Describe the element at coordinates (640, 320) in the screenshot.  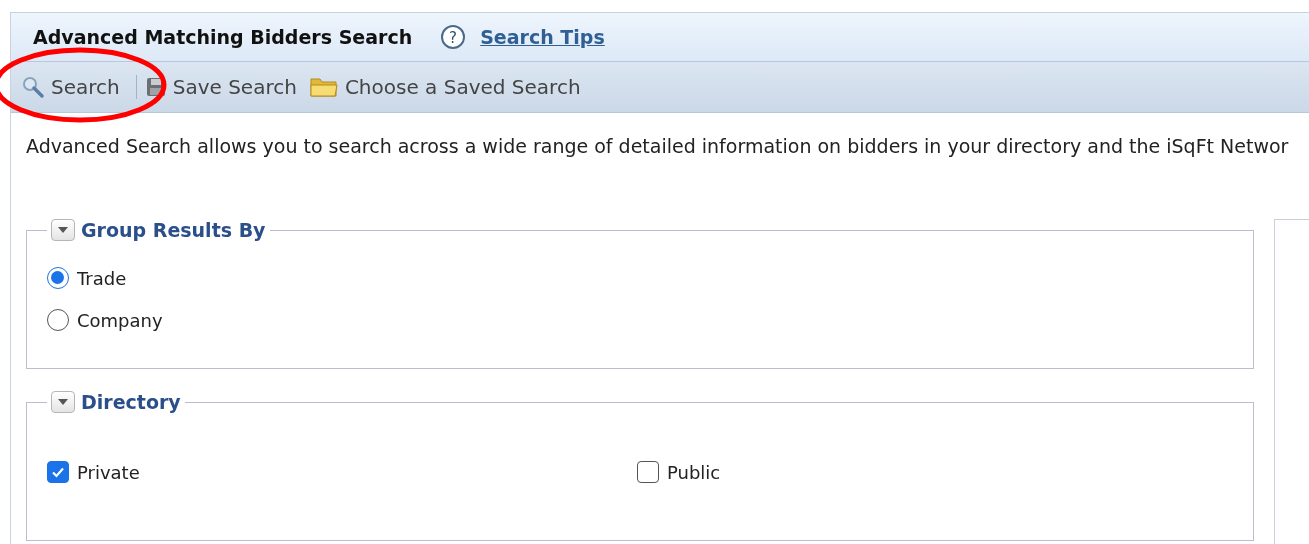
I see `radio-option: Company` at that location.